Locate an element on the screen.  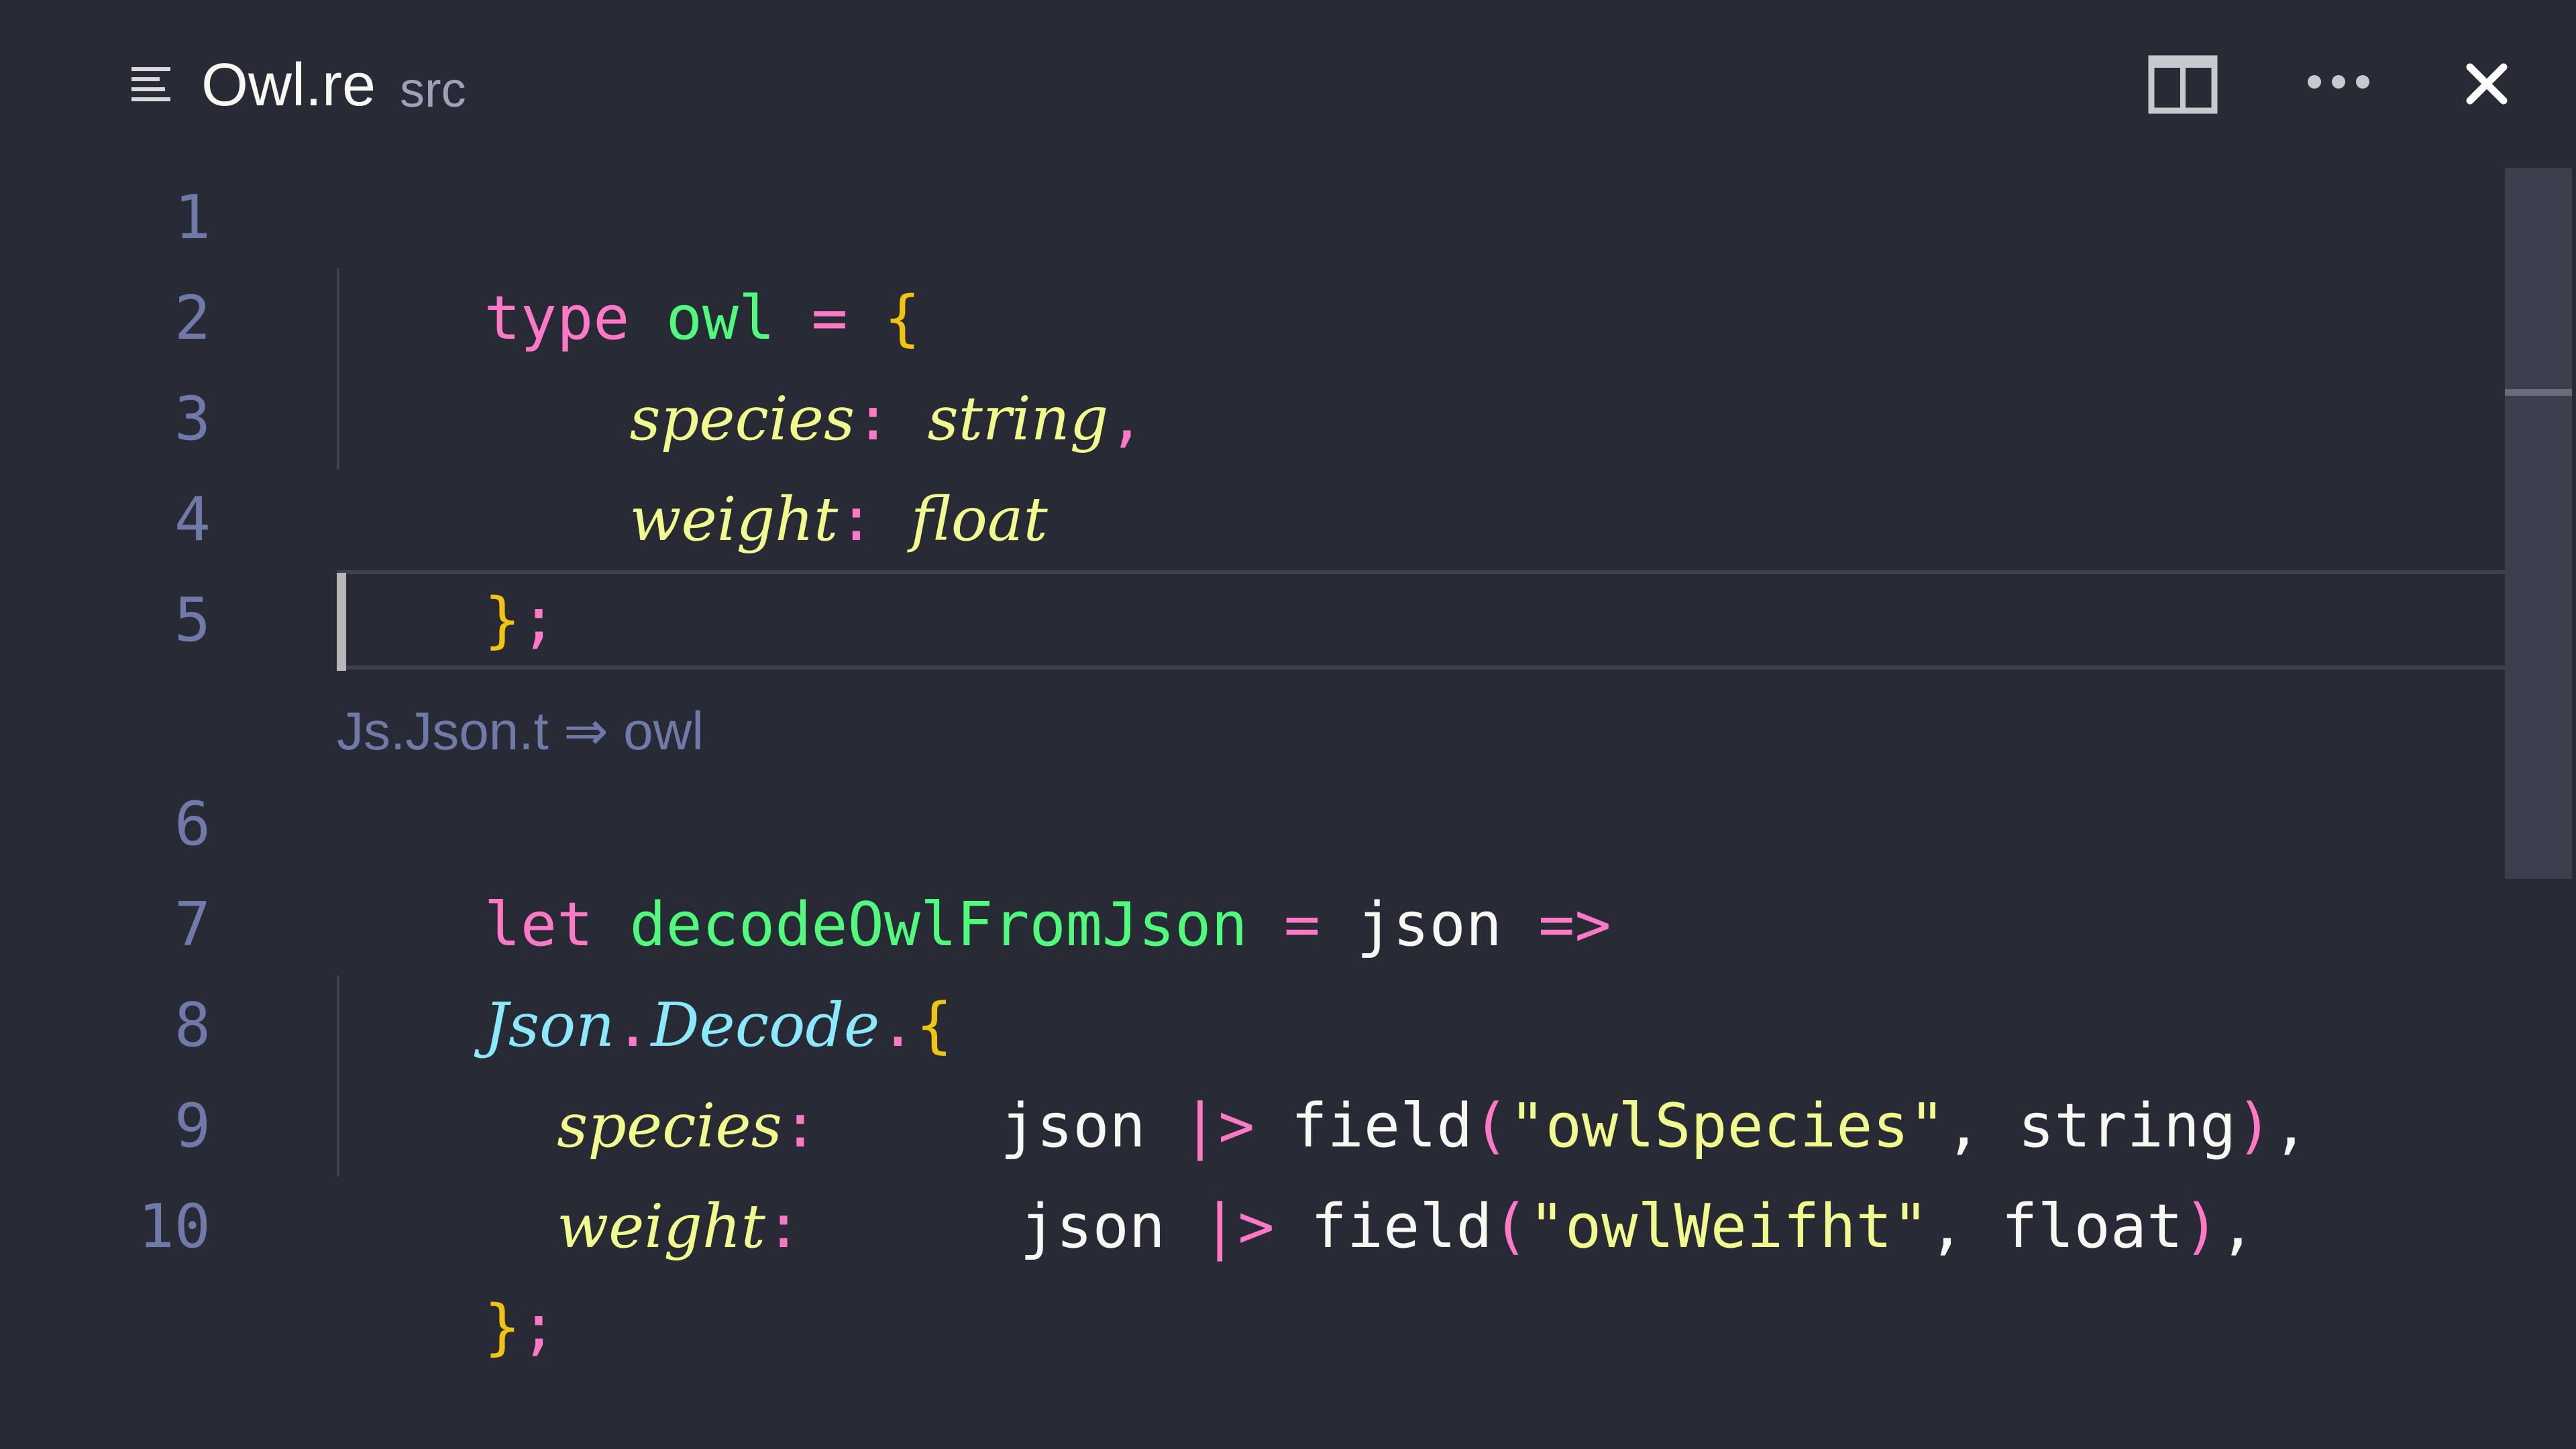
line-number: 2 is located at coordinates (192, 318).